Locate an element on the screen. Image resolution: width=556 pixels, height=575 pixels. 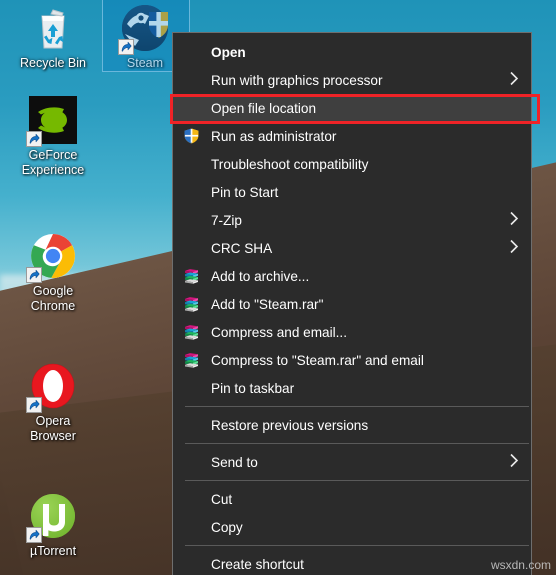
utorrent-icon is located at coordinates (51, 517).